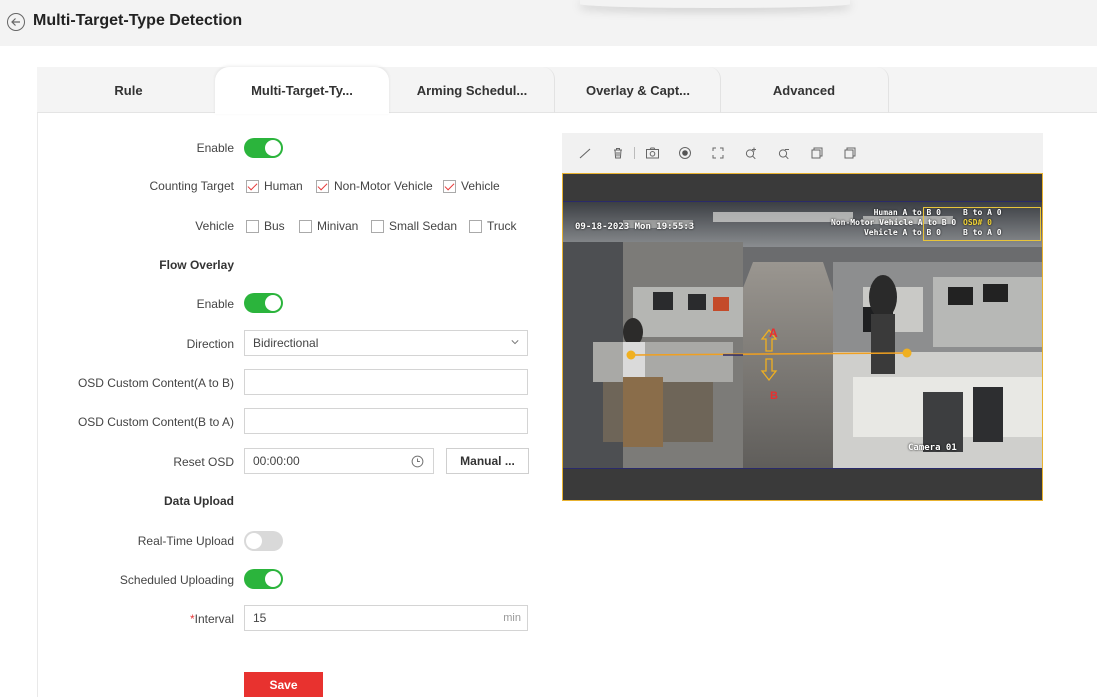 This screenshot has height=697, width=1097. I want to click on checkbox-vehicle: Vehicle, so click(471, 186).